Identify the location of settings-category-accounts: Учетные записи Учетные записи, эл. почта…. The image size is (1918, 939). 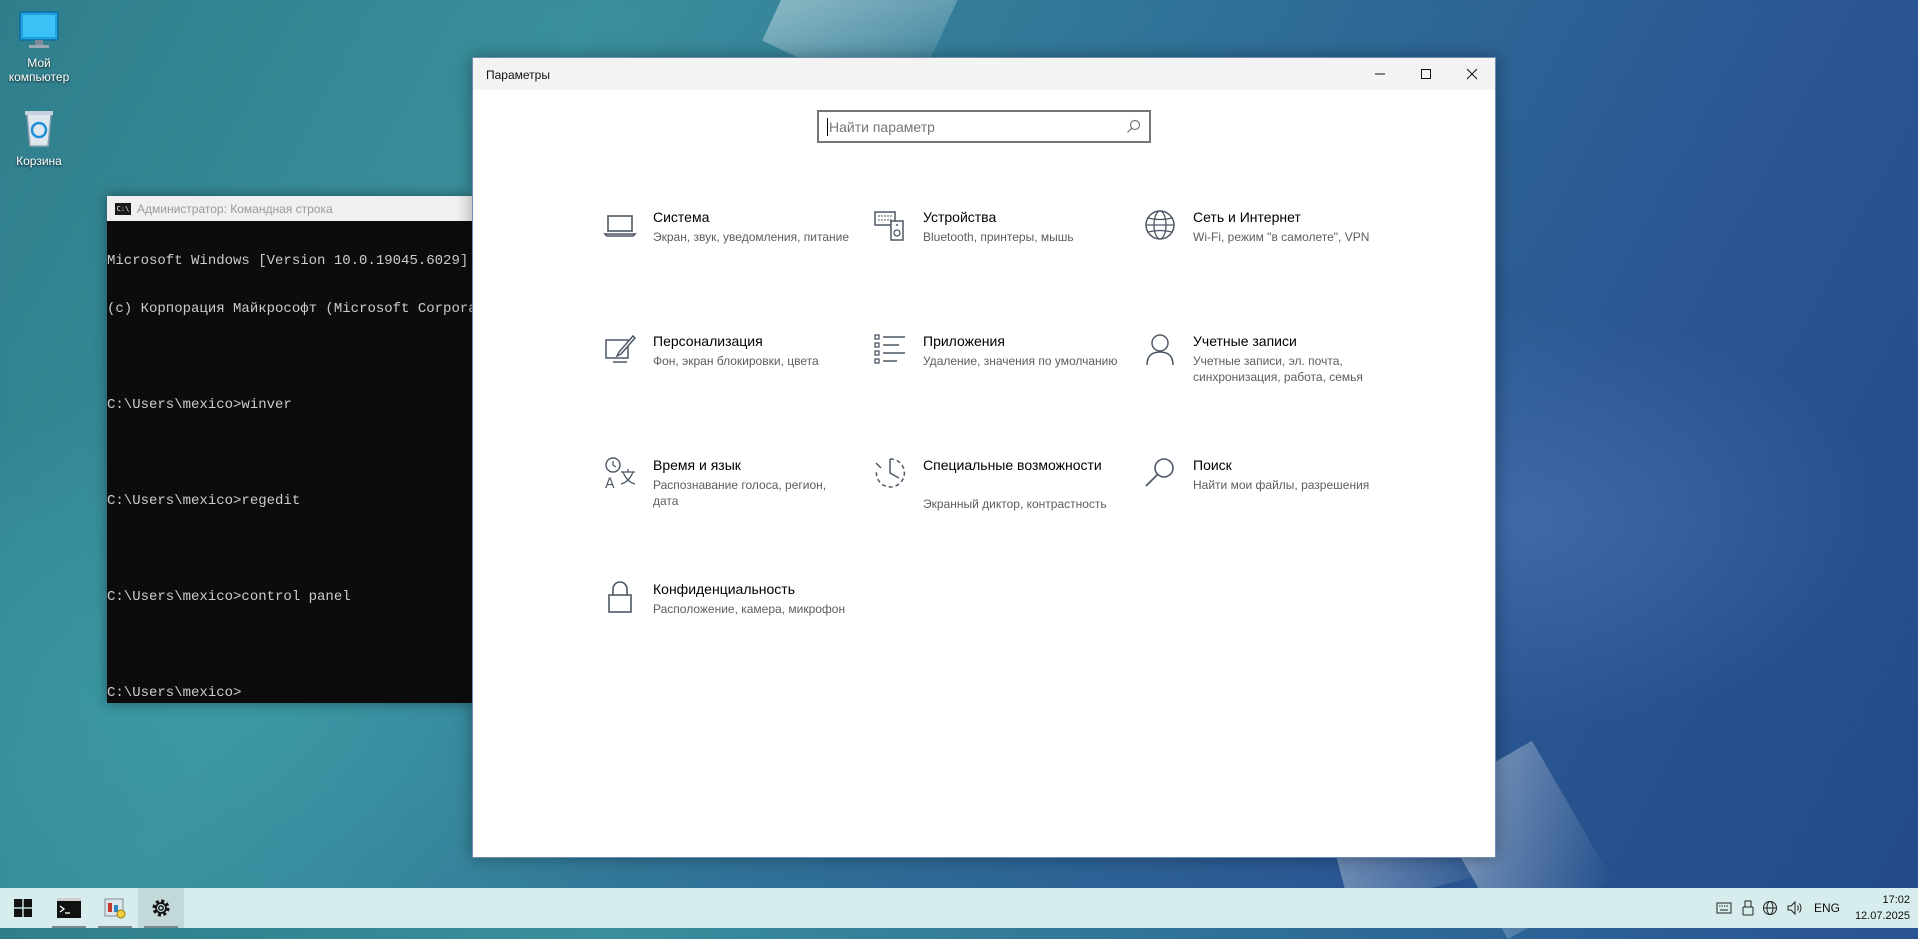
(1263, 372).